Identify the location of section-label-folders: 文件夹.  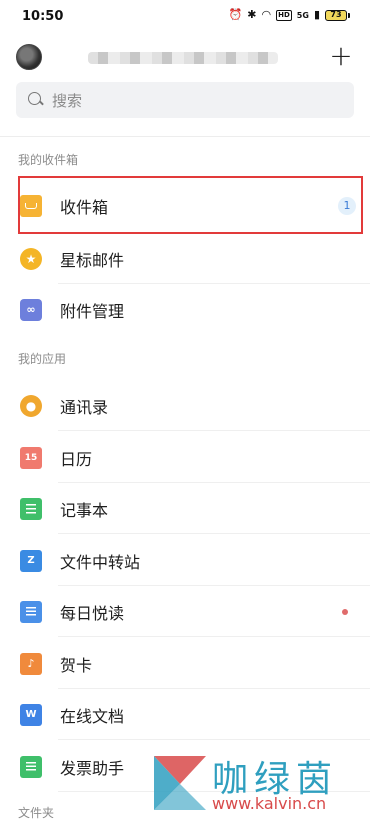
(36, 813).